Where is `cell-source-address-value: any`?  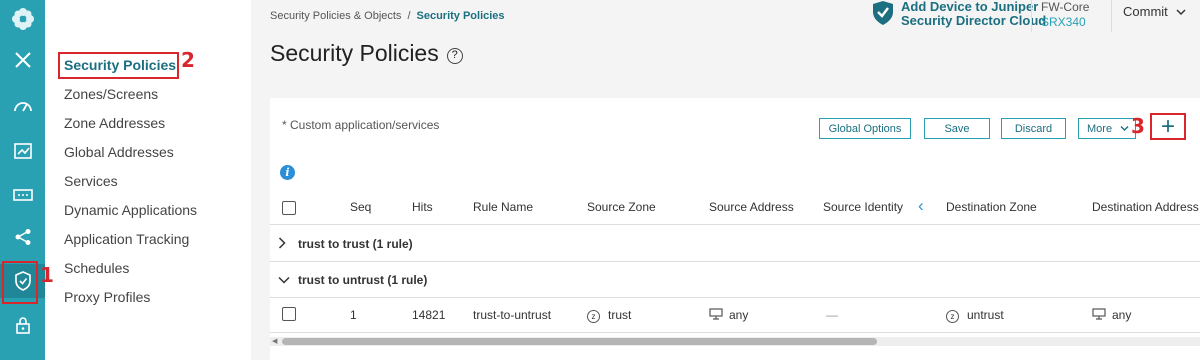
cell-source-address-value: any is located at coordinates (739, 315).